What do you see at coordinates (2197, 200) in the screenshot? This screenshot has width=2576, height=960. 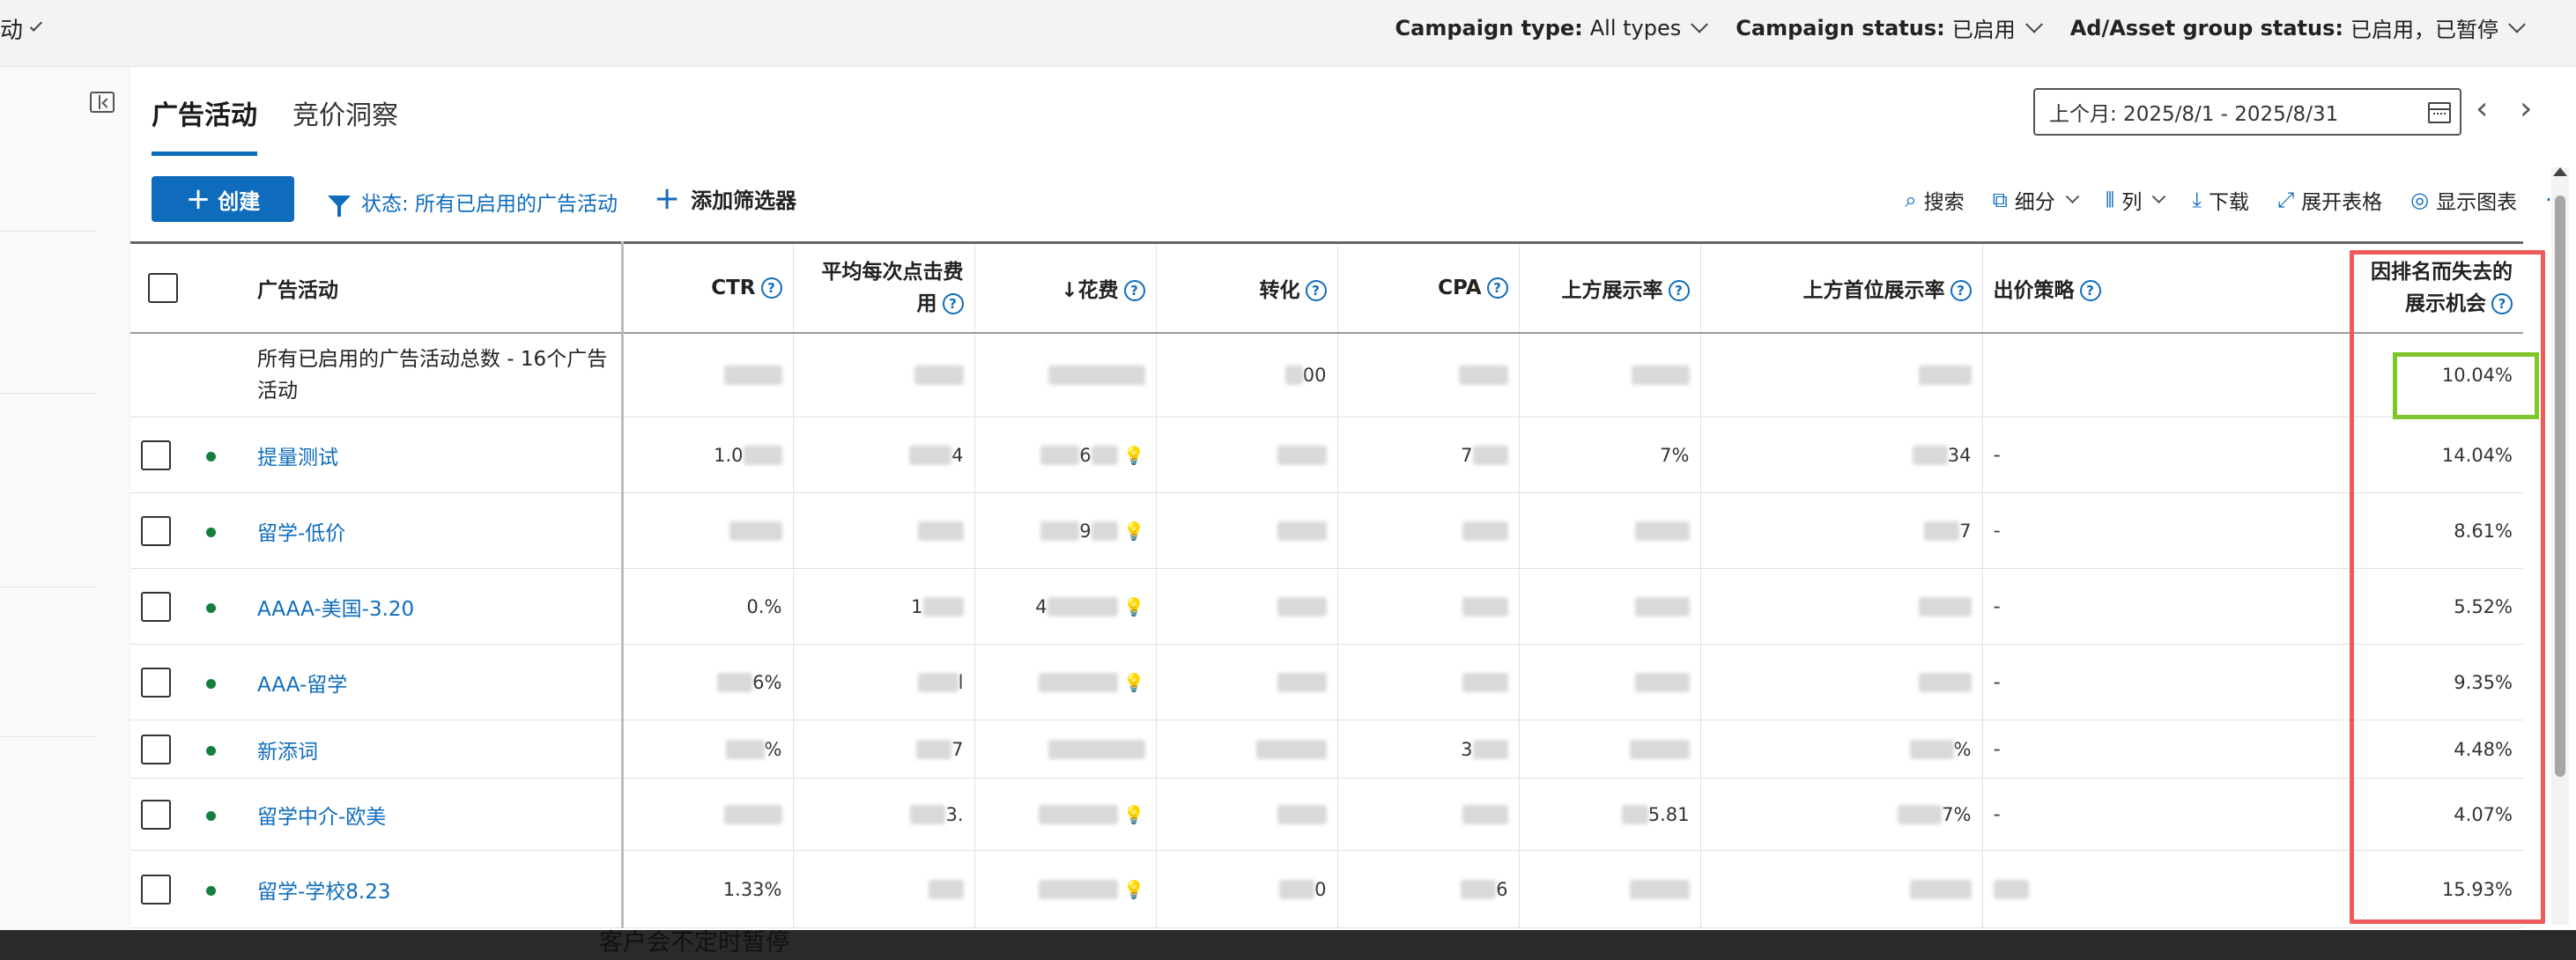 I see `download-icon: ⤓` at bounding box center [2197, 200].